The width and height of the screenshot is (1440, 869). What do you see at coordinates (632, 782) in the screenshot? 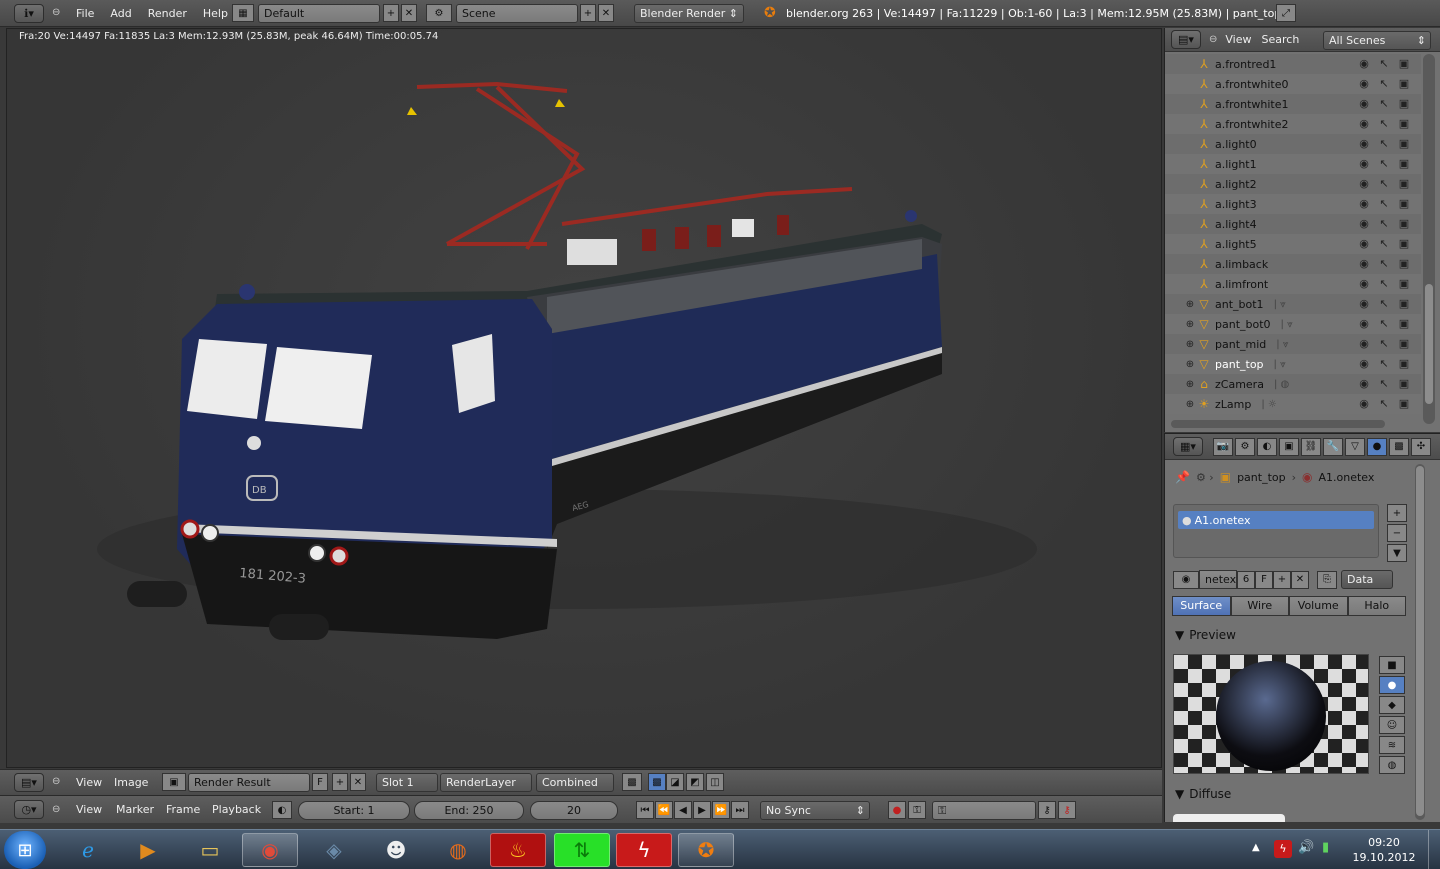
I see `draw-channels-icon: ▩` at bounding box center [632, 782].